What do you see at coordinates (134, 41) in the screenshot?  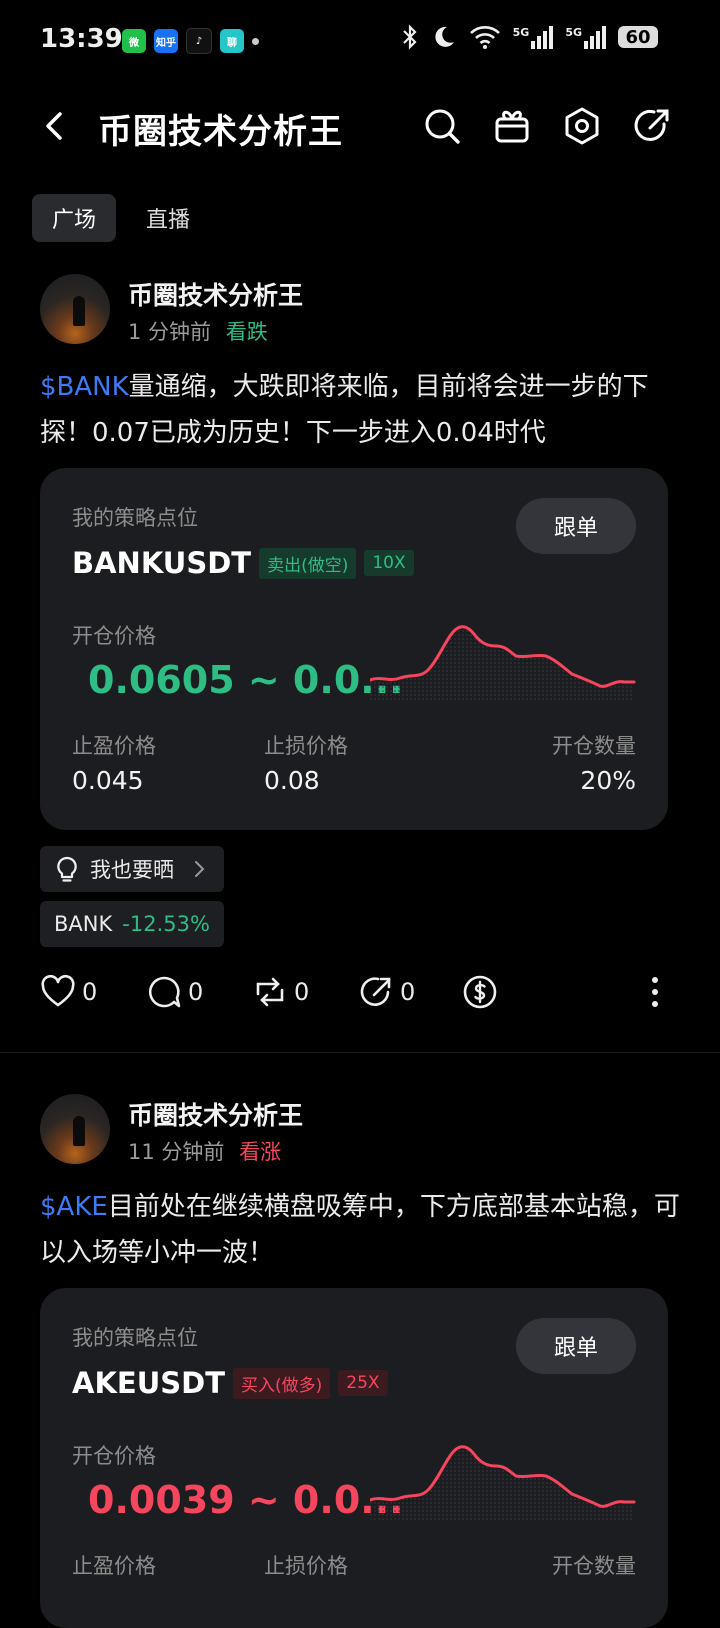 I see `wechat-app-icon: 微` at bounding box center [134, 41].